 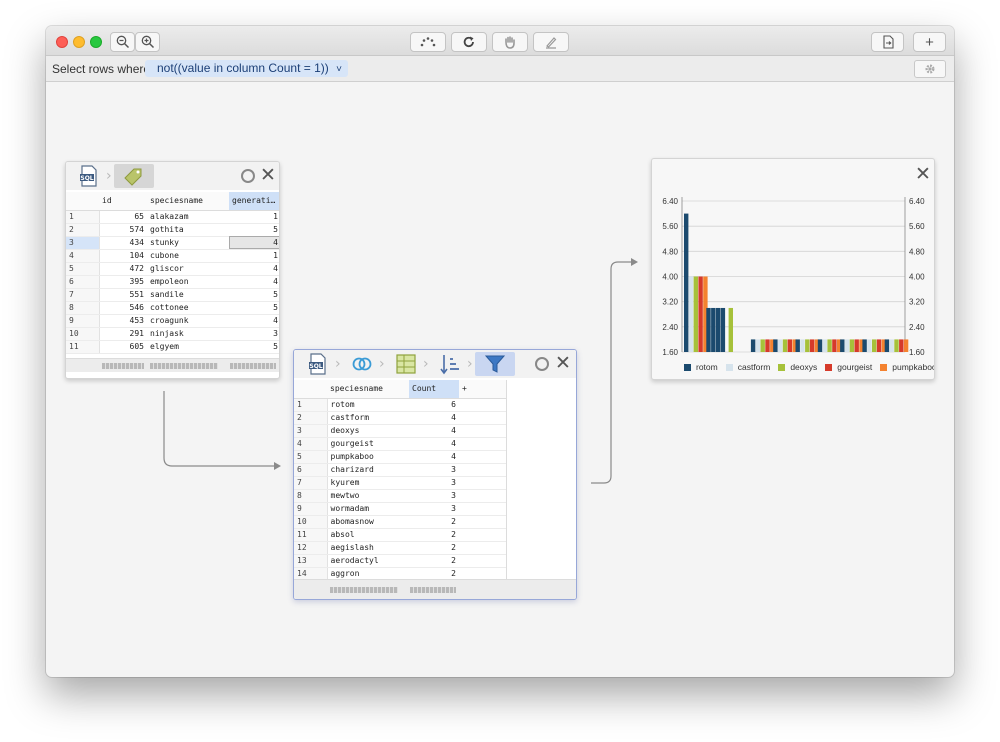 What do you see at coordinates (123, 321) in the screenshot?
I see `table-cell: 453` at bounding box center [123, 321].